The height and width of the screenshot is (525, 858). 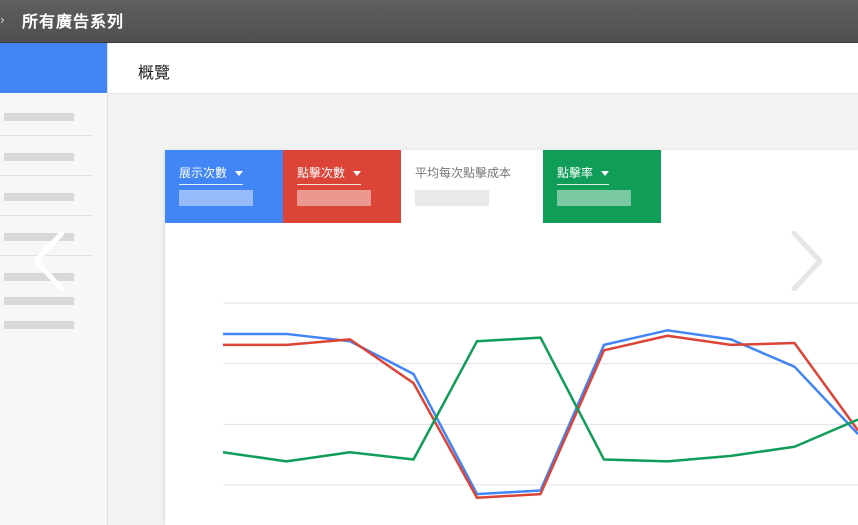 I want to click on metric-tab-avg-cpc: 平均每次點擊成本, so click(x=472, y=186).